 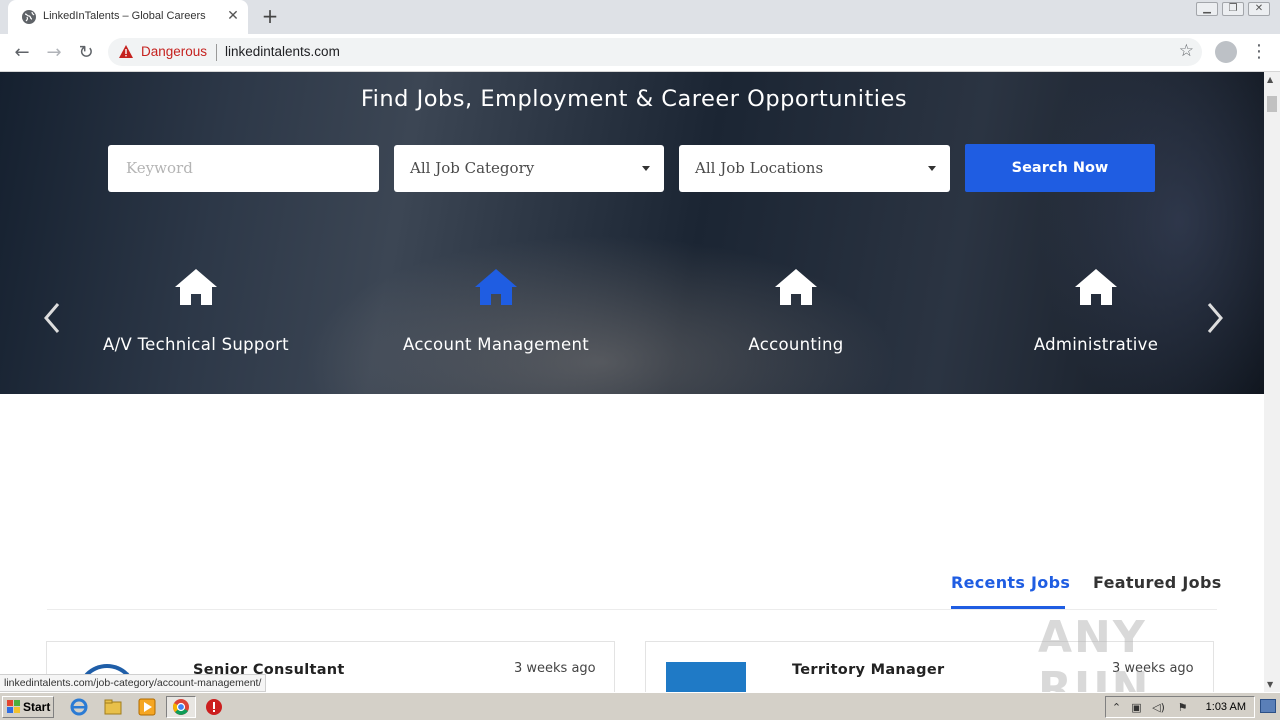 What do you see at coordinates (147, 707) in the screenshot?
I see `media-player-icon` at bounding box center [147, 707].